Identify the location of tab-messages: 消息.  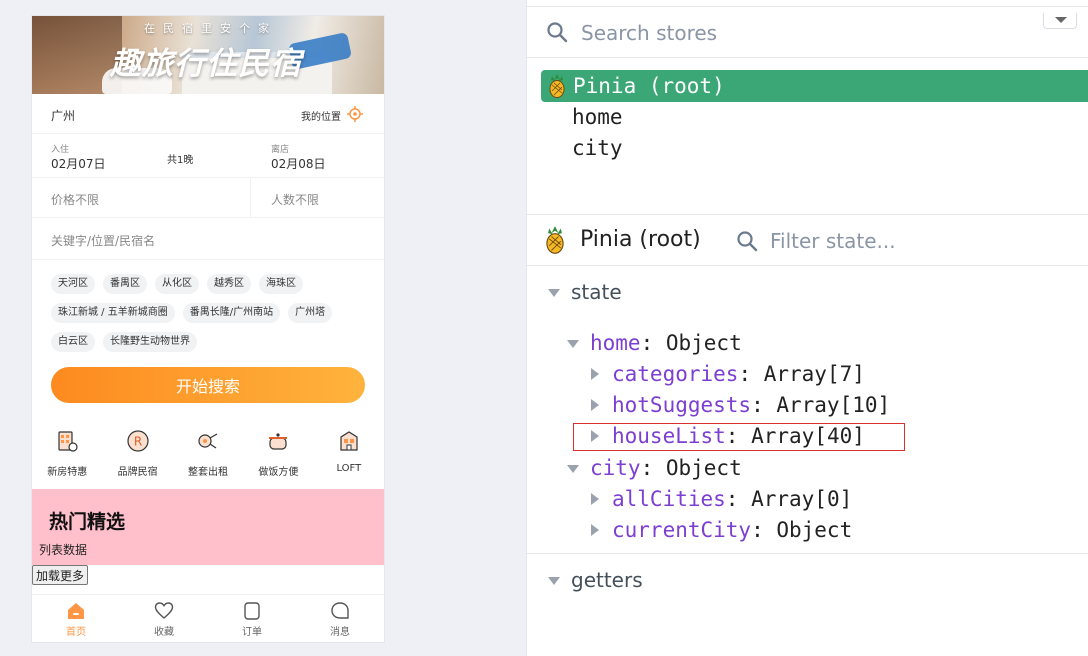
(340, 618).